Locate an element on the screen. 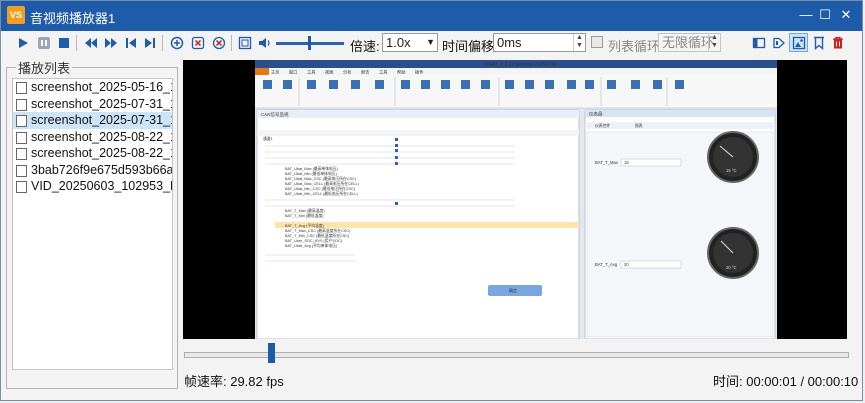  frame-meter-panel-title: 仪表盘 is located at coordinates (596, 114).